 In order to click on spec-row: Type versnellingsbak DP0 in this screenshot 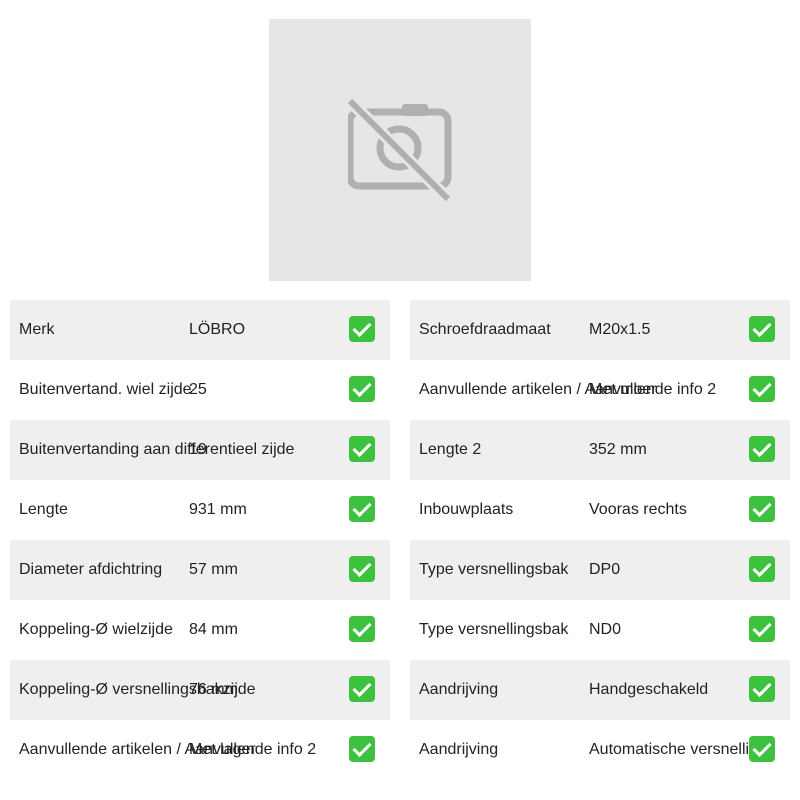, I will do `click(600, 570)`.